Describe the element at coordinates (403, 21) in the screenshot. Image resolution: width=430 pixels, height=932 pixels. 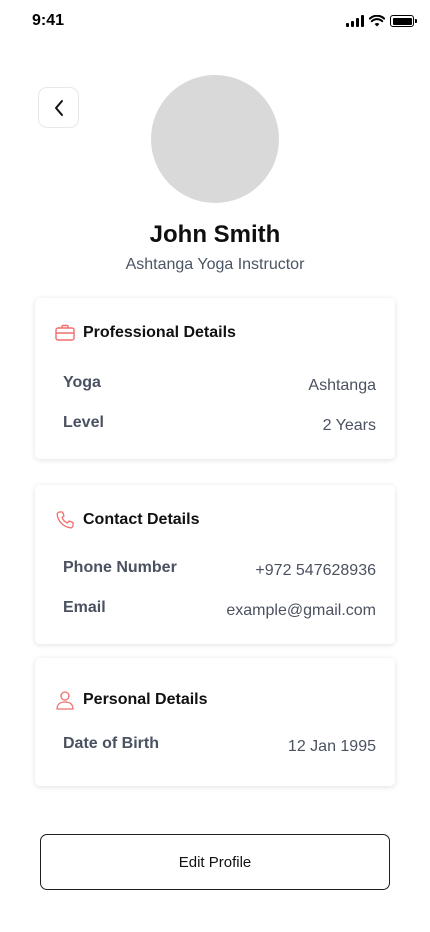
I see `battery-icon` at that location.